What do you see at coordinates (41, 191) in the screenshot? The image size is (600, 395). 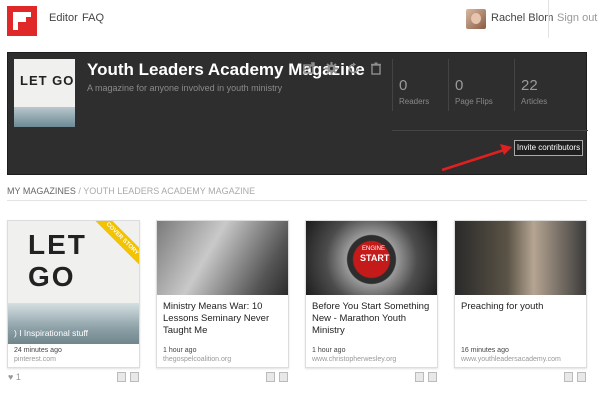 I see `breadcrumb-root: MY MAGAZINES` at bounding box center [41, 191].